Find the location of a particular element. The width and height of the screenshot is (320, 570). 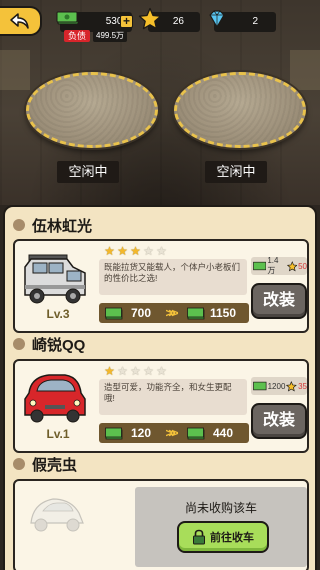

car-name: 伍林虹光 is located at coordinates (62, 226).